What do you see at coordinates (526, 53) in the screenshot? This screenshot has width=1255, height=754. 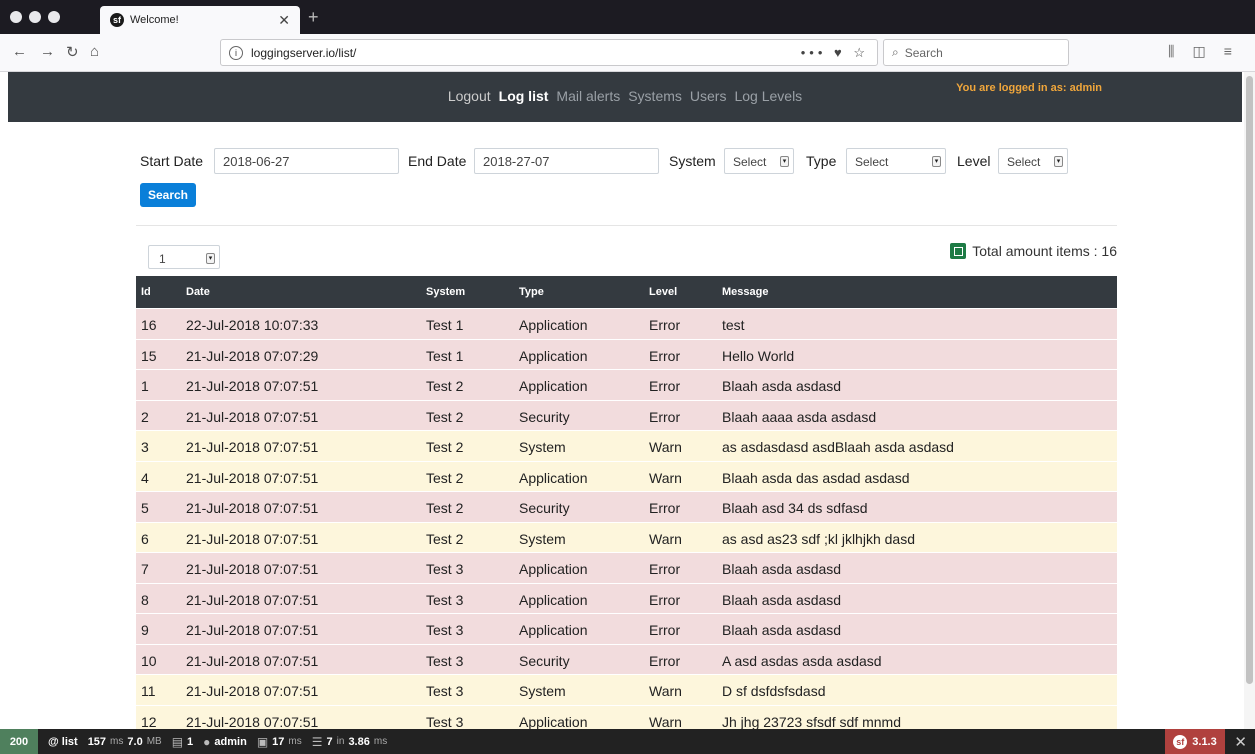 I see `url-text: loggingserver.io/list/` at bounding box center [526, 53].